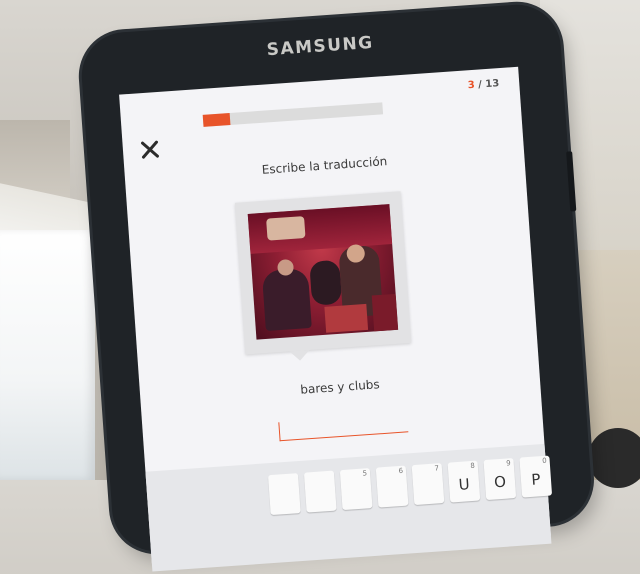  I want to click on keyboard-key: 7, so click(428, 484).